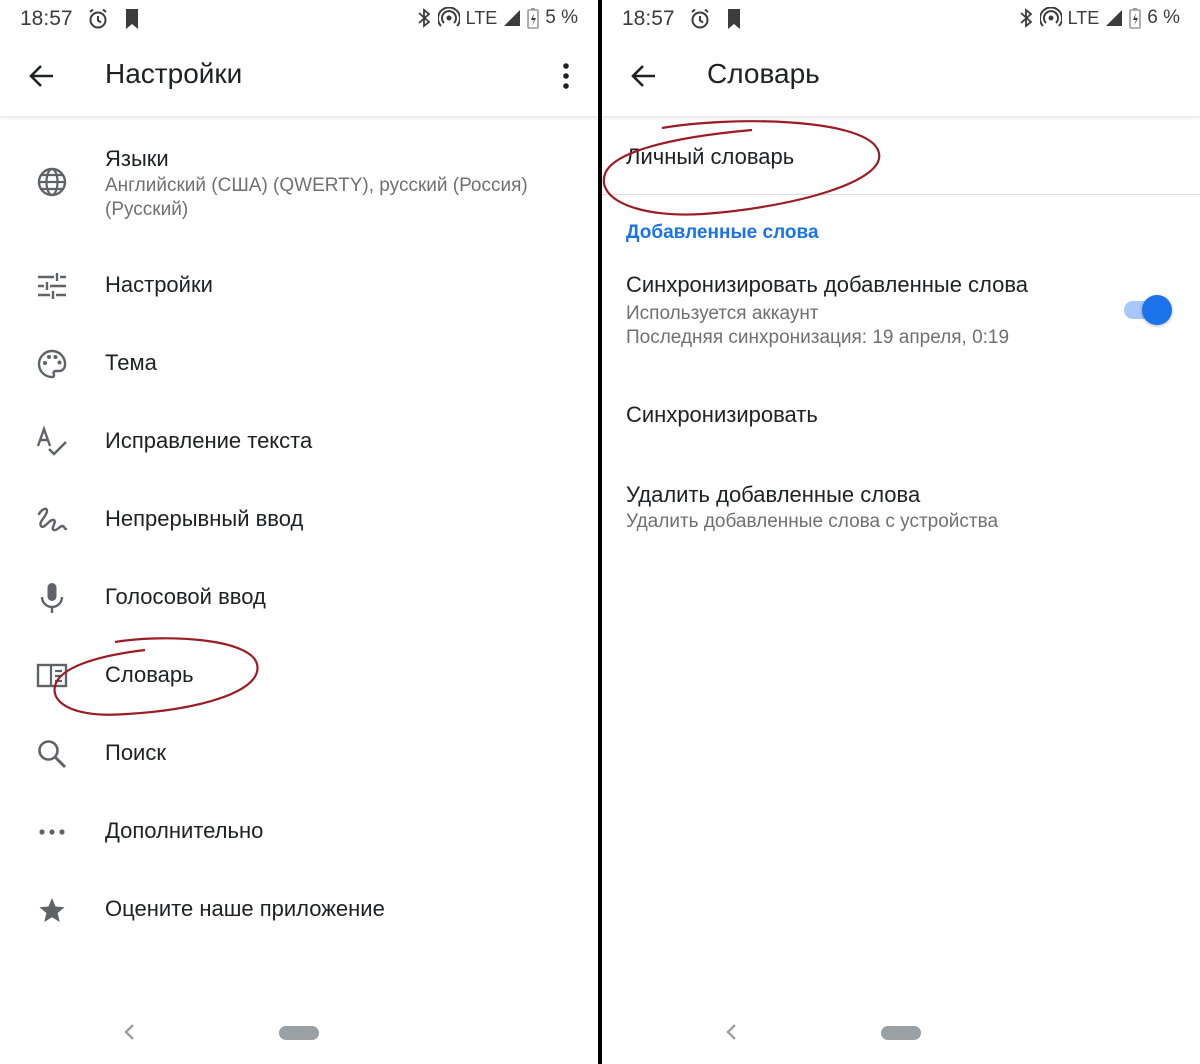 The height and width of the screenshot is (1064, 1200). I want to click on settings-item-advanced: Дополнительно, so click(299, 832).